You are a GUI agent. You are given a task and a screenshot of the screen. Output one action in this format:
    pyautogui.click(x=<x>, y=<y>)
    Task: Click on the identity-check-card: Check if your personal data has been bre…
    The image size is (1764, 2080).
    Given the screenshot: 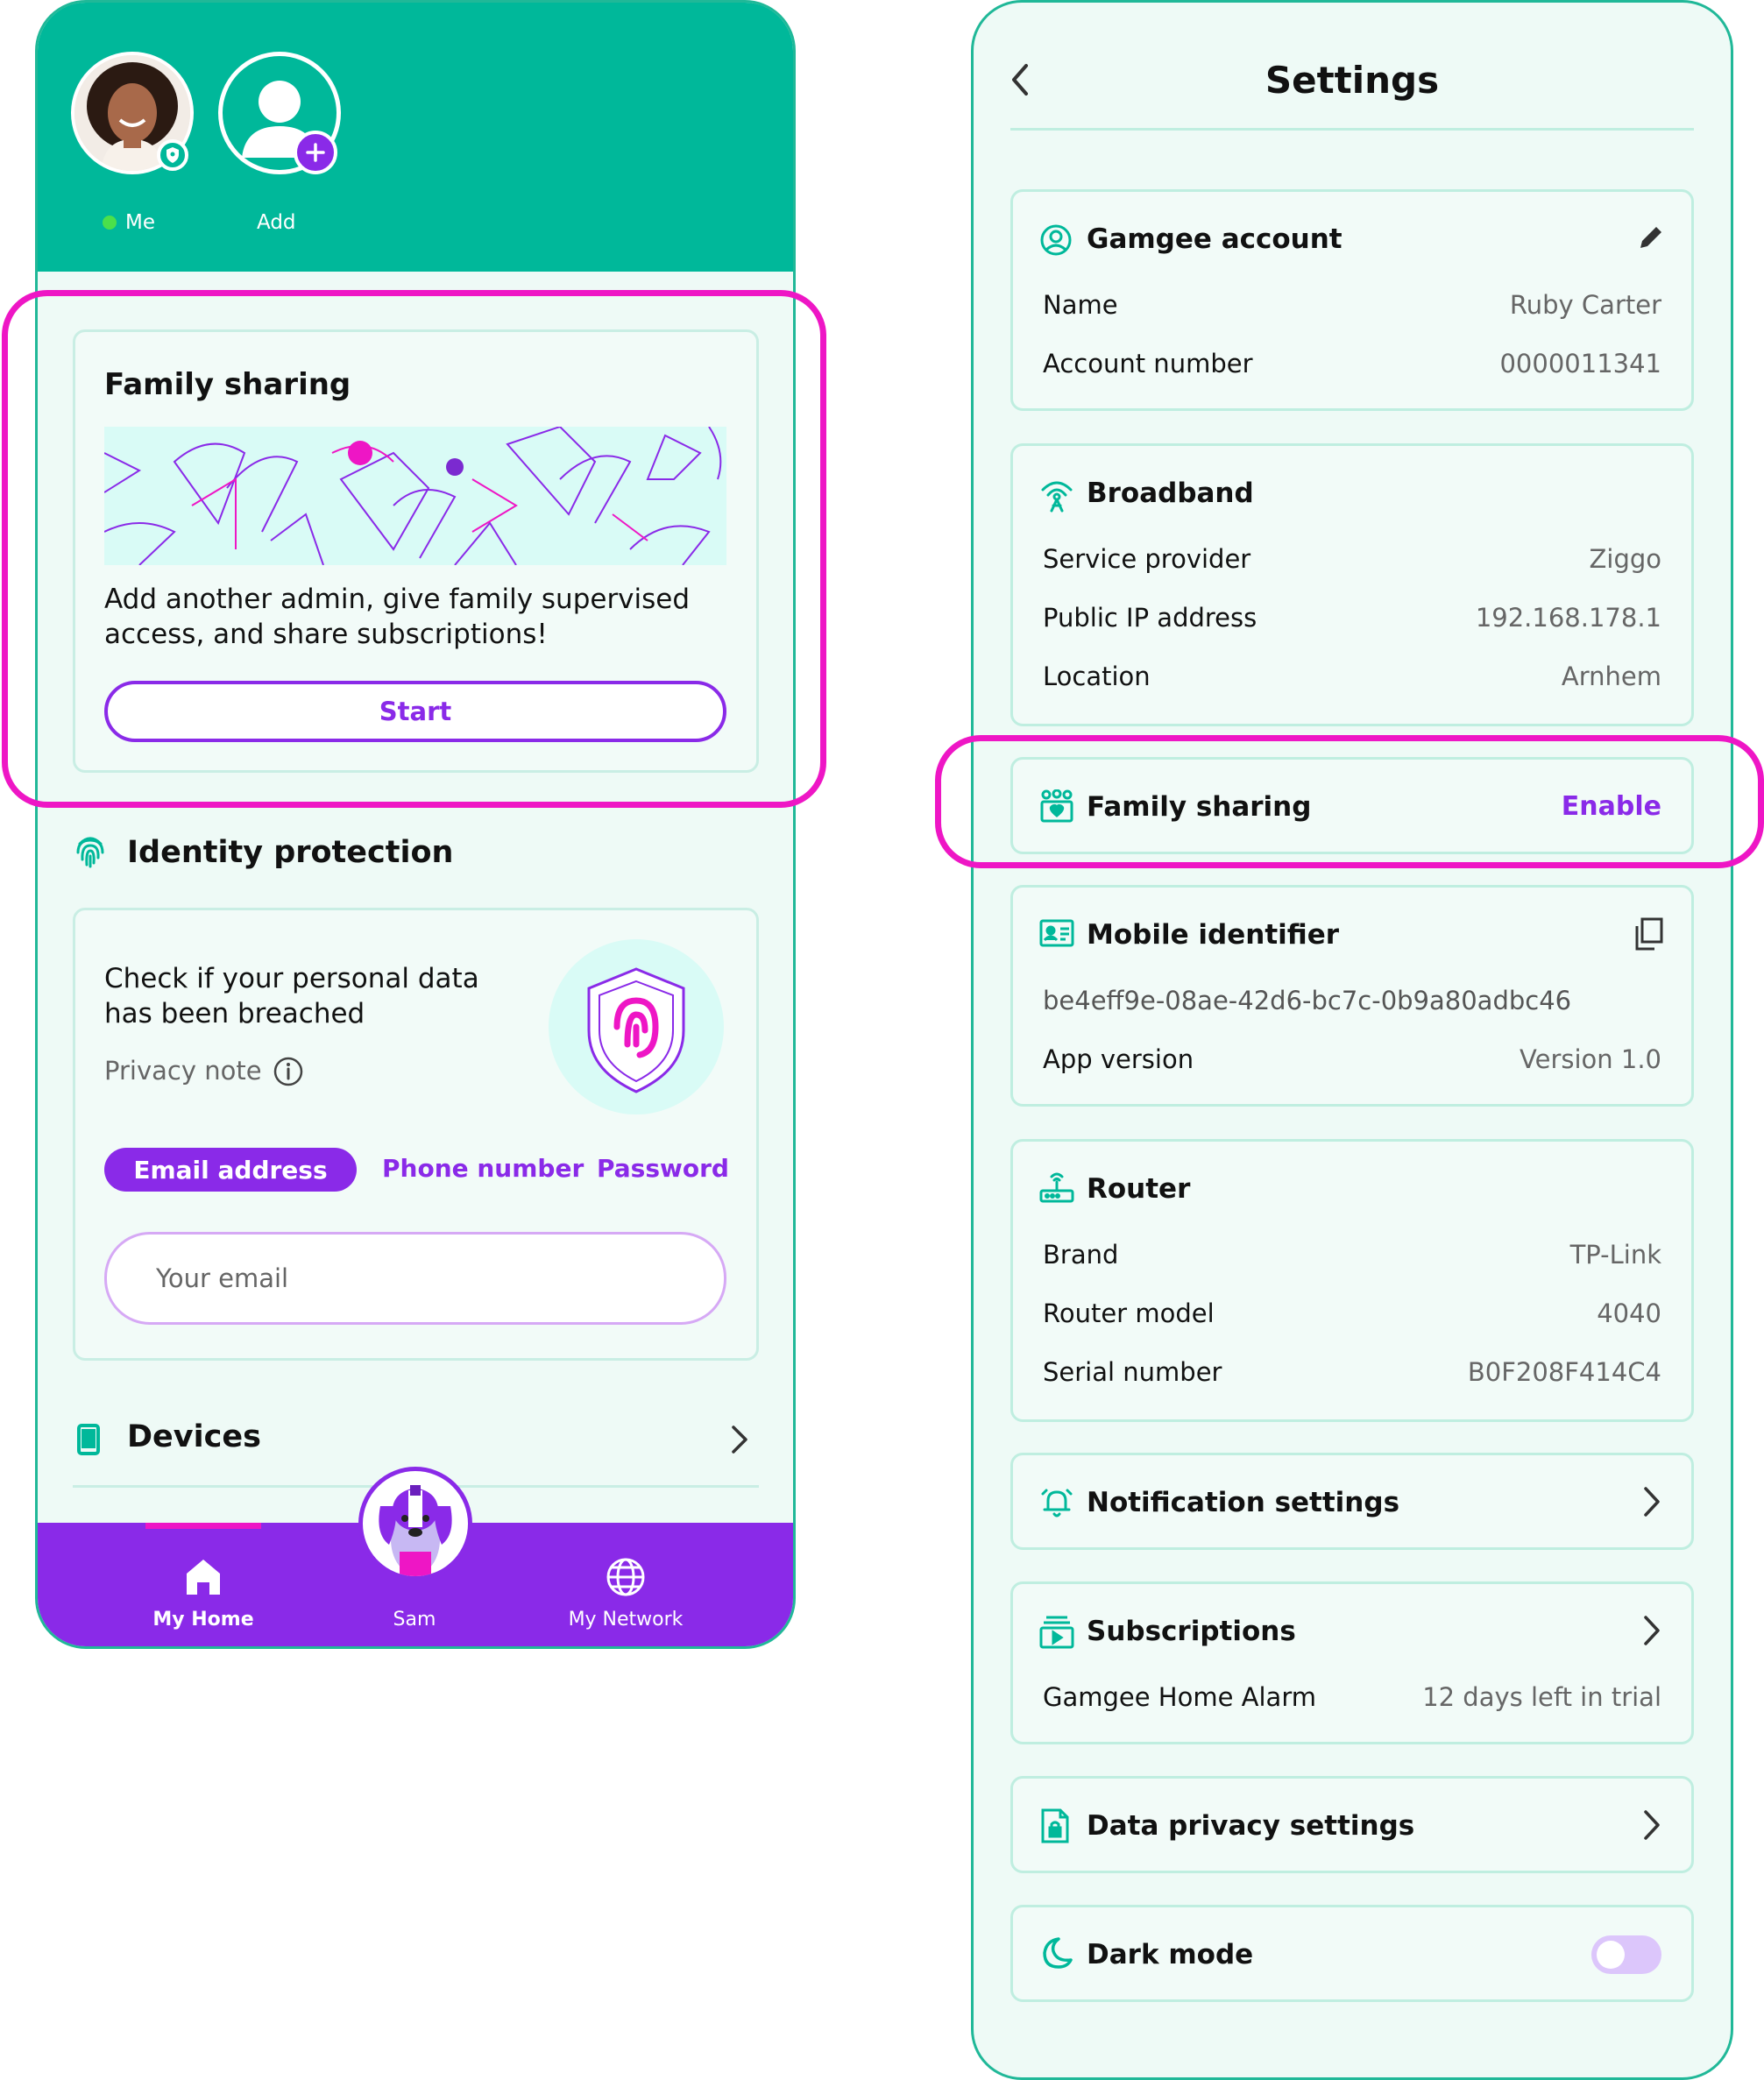 What is the action you would take?
    pyautogui.click(x=416, y=1134)
    